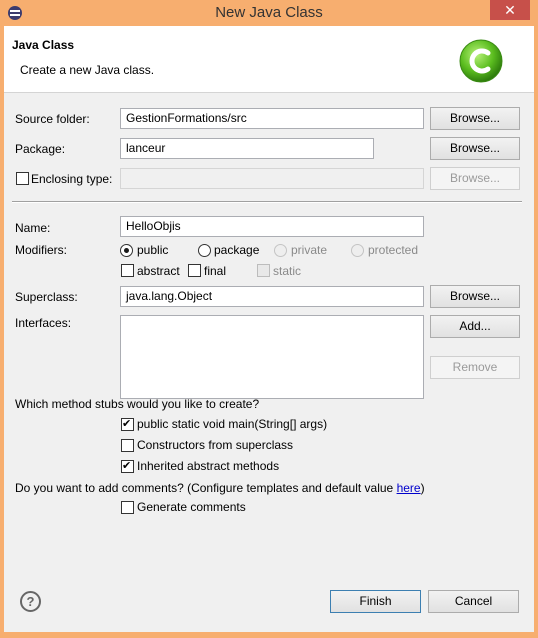 The width and height of the screenshot is (538, 638). I want to click on final-checkbox, so click(194, 270).